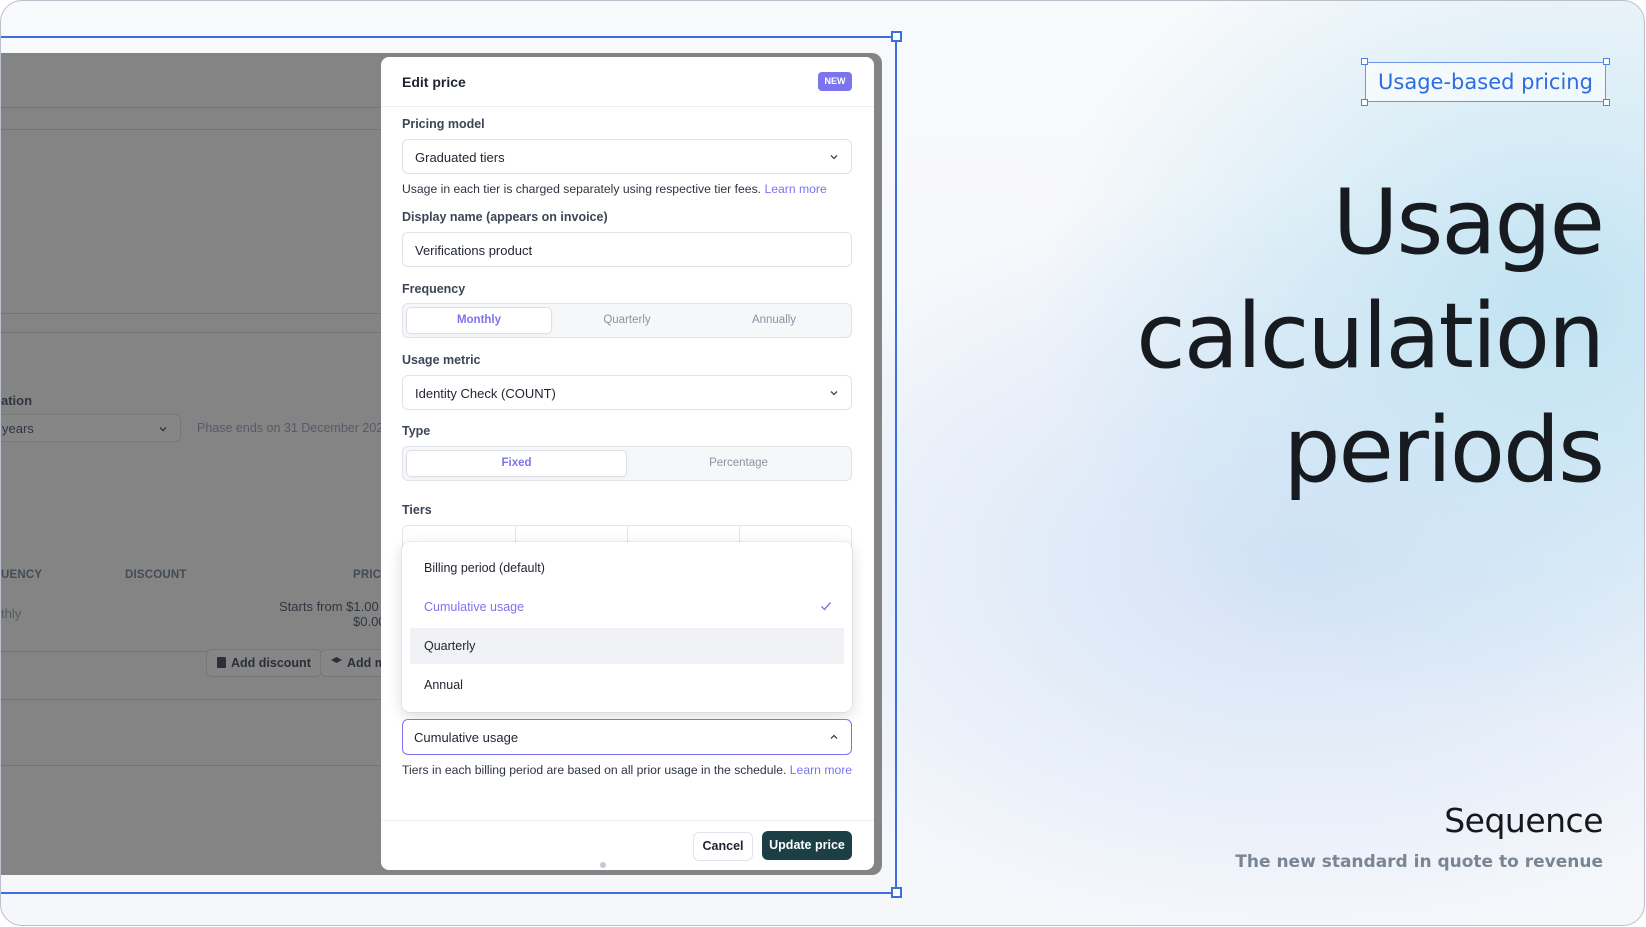 Image resolution: width=1646 pixels, height=927 pixels. I want to click on headline-line: Usage, so click(1468, 222).